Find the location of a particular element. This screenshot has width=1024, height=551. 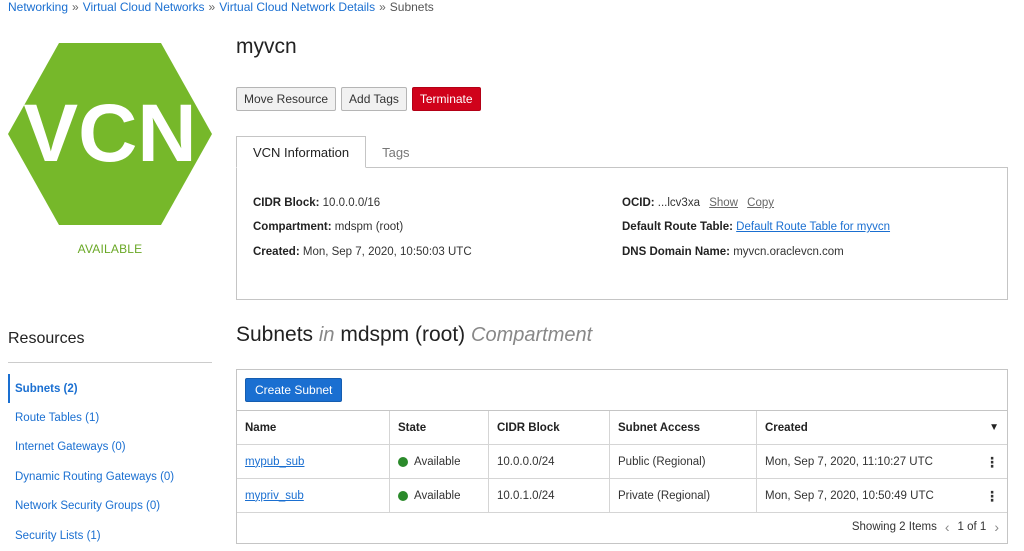

create-subnet-button: Create Subnet is located at coordinates (294, 390).